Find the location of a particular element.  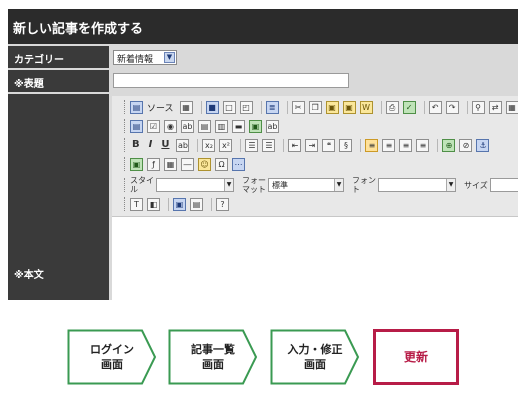

undo-icon: ↶ is located at coordinates (435, 107).